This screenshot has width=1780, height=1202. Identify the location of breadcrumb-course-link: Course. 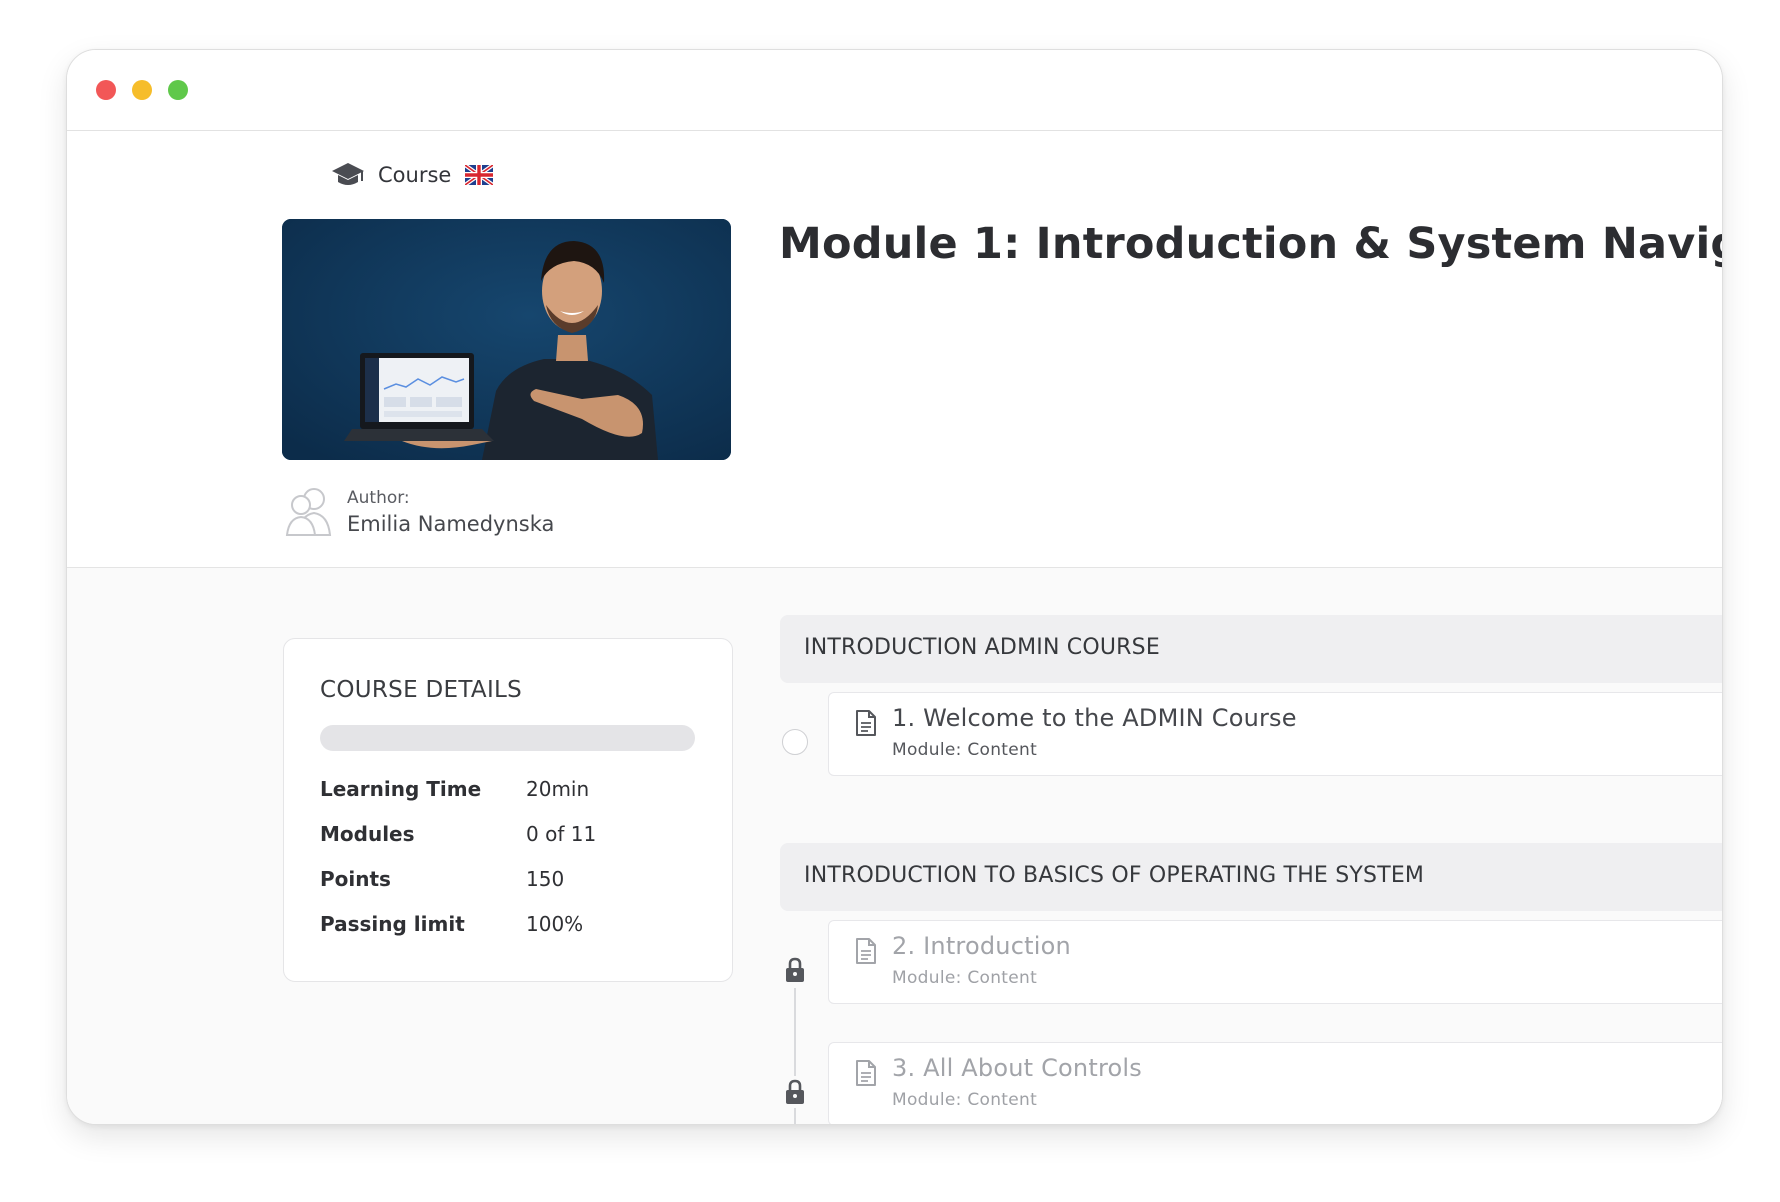
(414, 175).